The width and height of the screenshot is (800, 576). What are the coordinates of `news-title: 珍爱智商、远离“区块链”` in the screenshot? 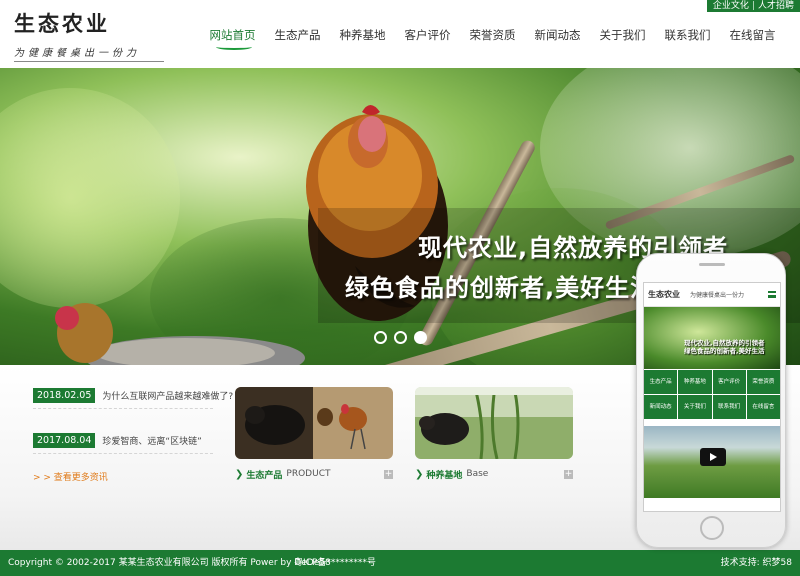 It's located at (151, 440).